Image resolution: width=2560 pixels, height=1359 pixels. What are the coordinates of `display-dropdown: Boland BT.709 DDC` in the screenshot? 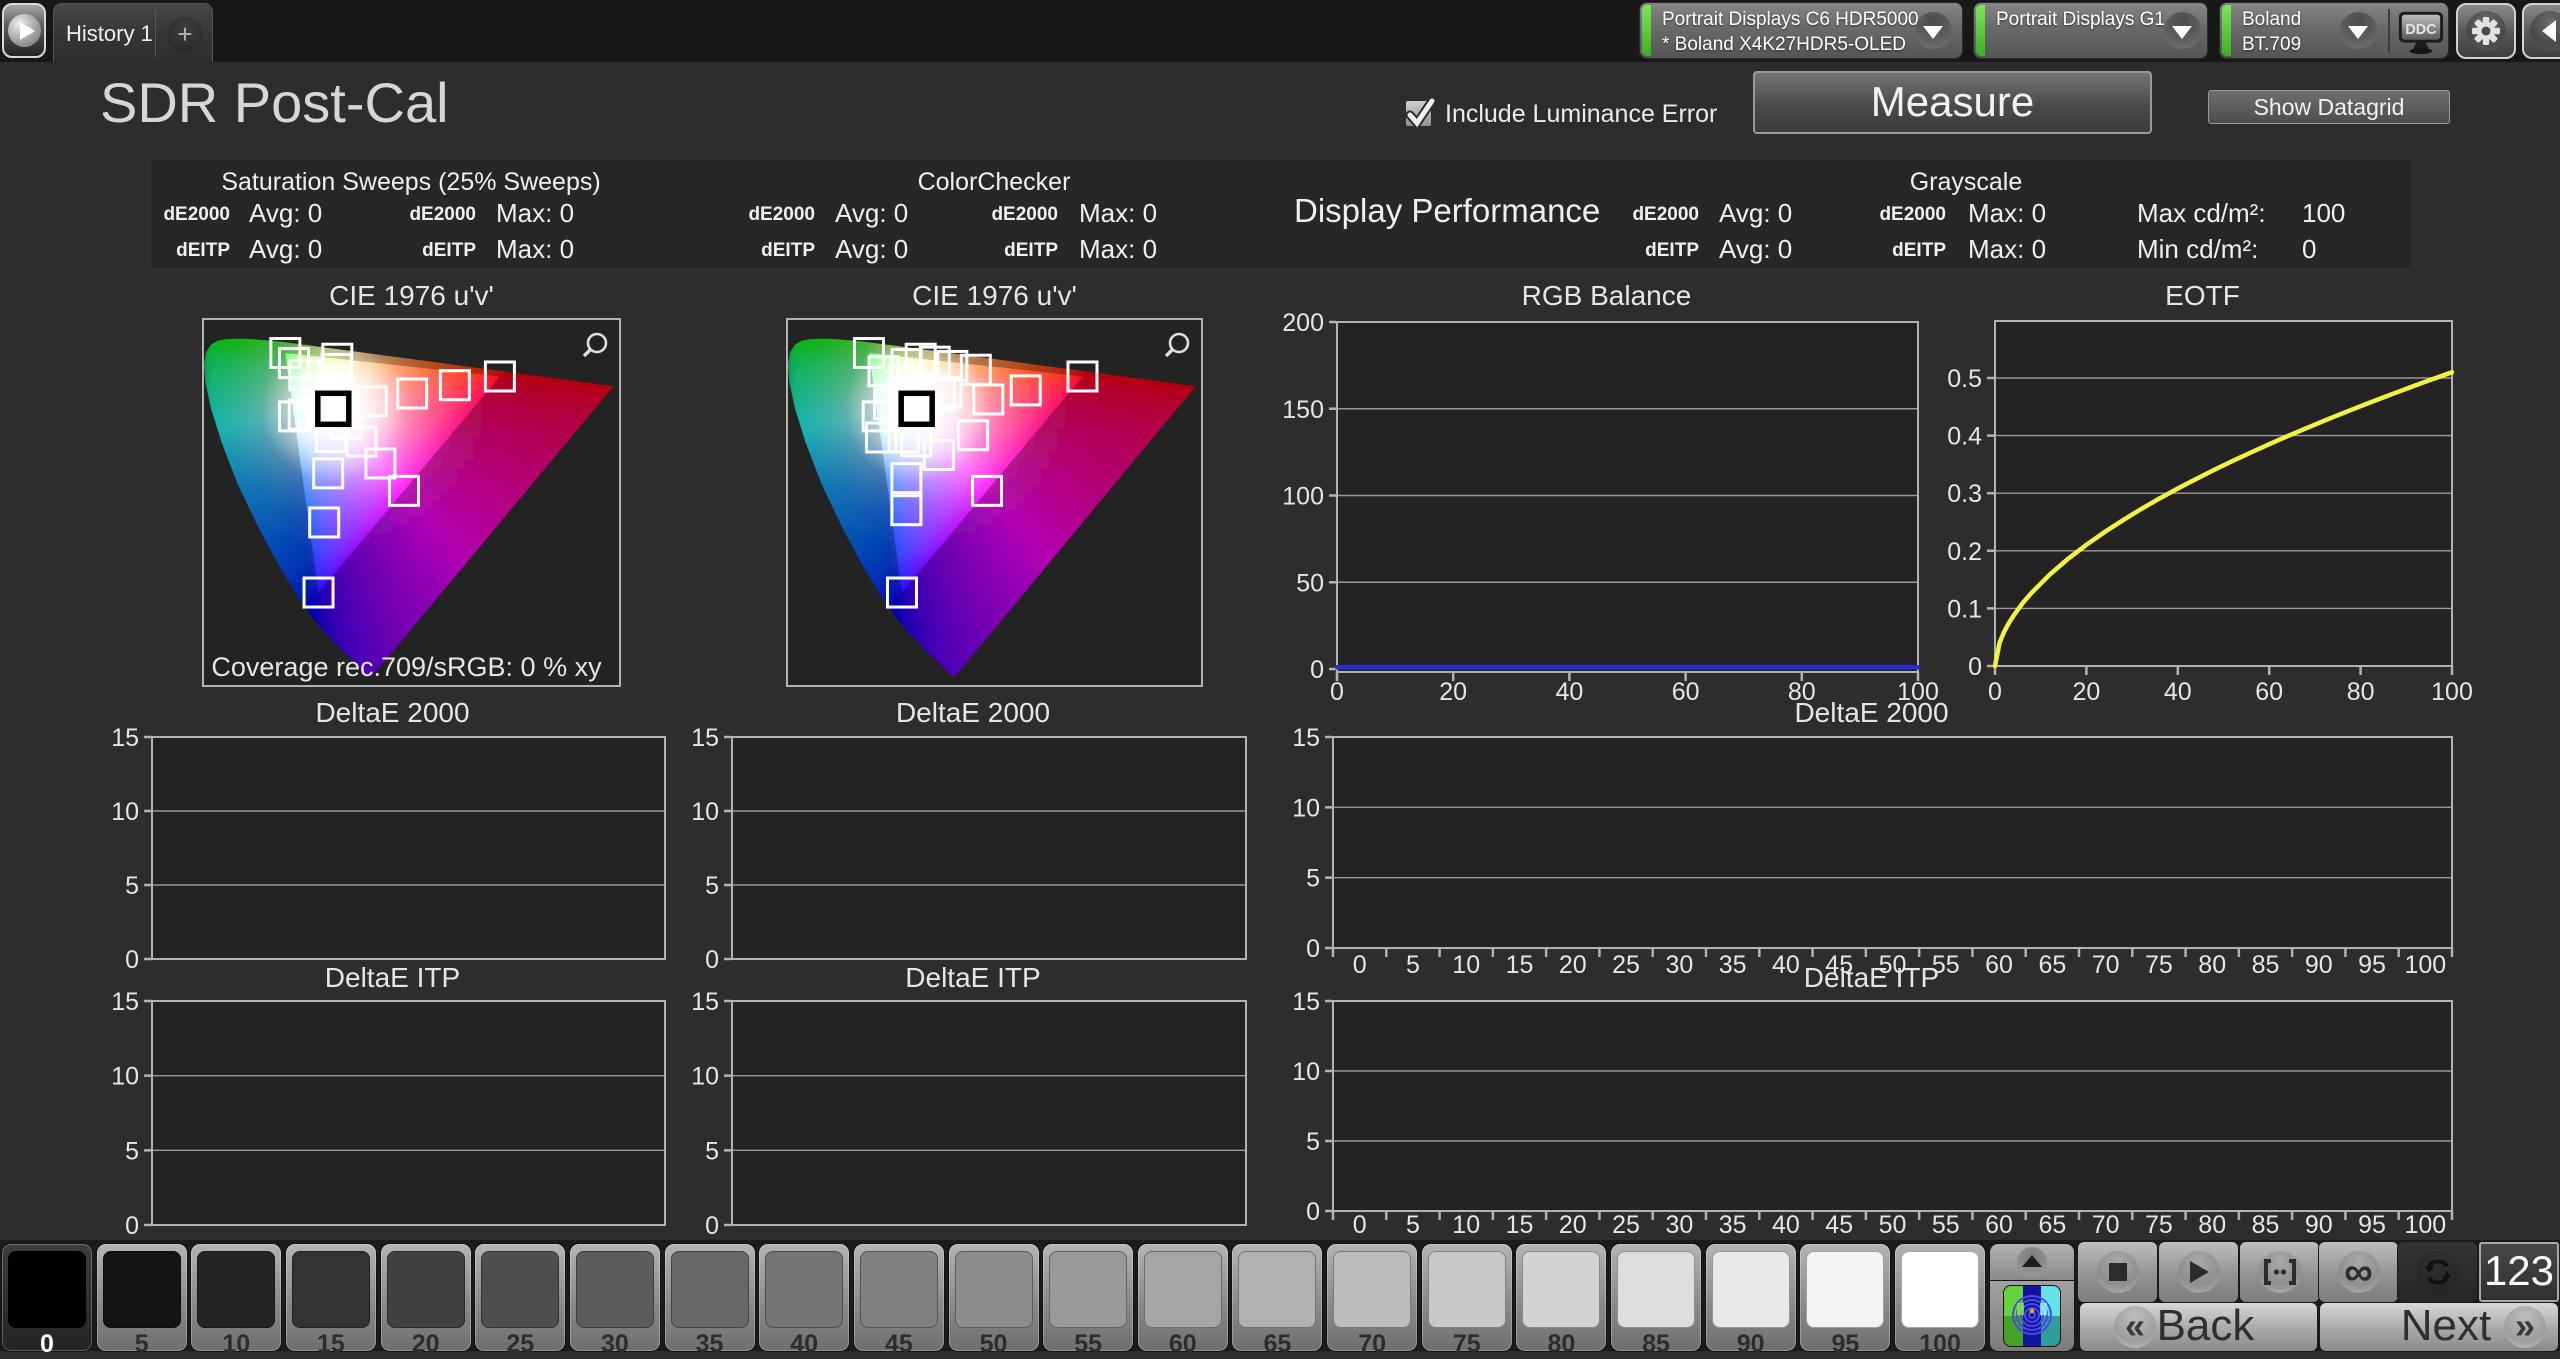 It's located at (2334, 30).